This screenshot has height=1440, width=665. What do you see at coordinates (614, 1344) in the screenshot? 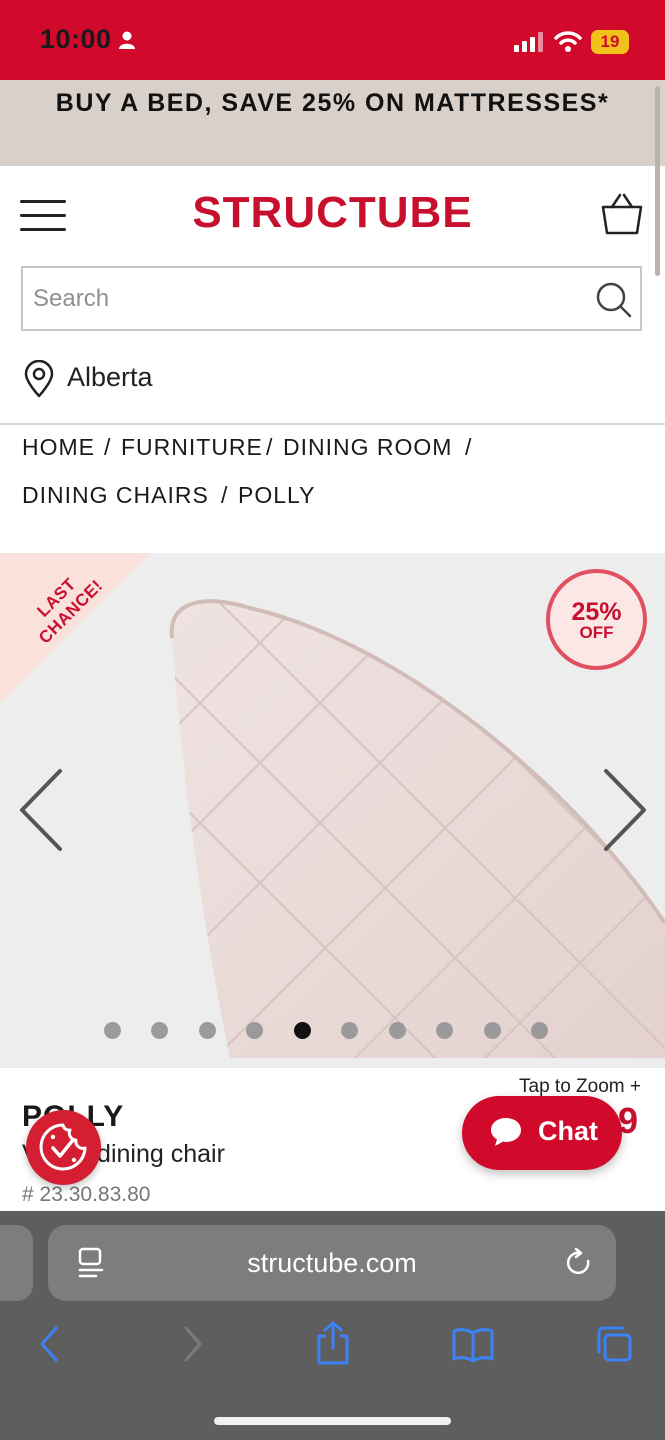
I see `tabs-icon` at bounding box center [614, 1344].